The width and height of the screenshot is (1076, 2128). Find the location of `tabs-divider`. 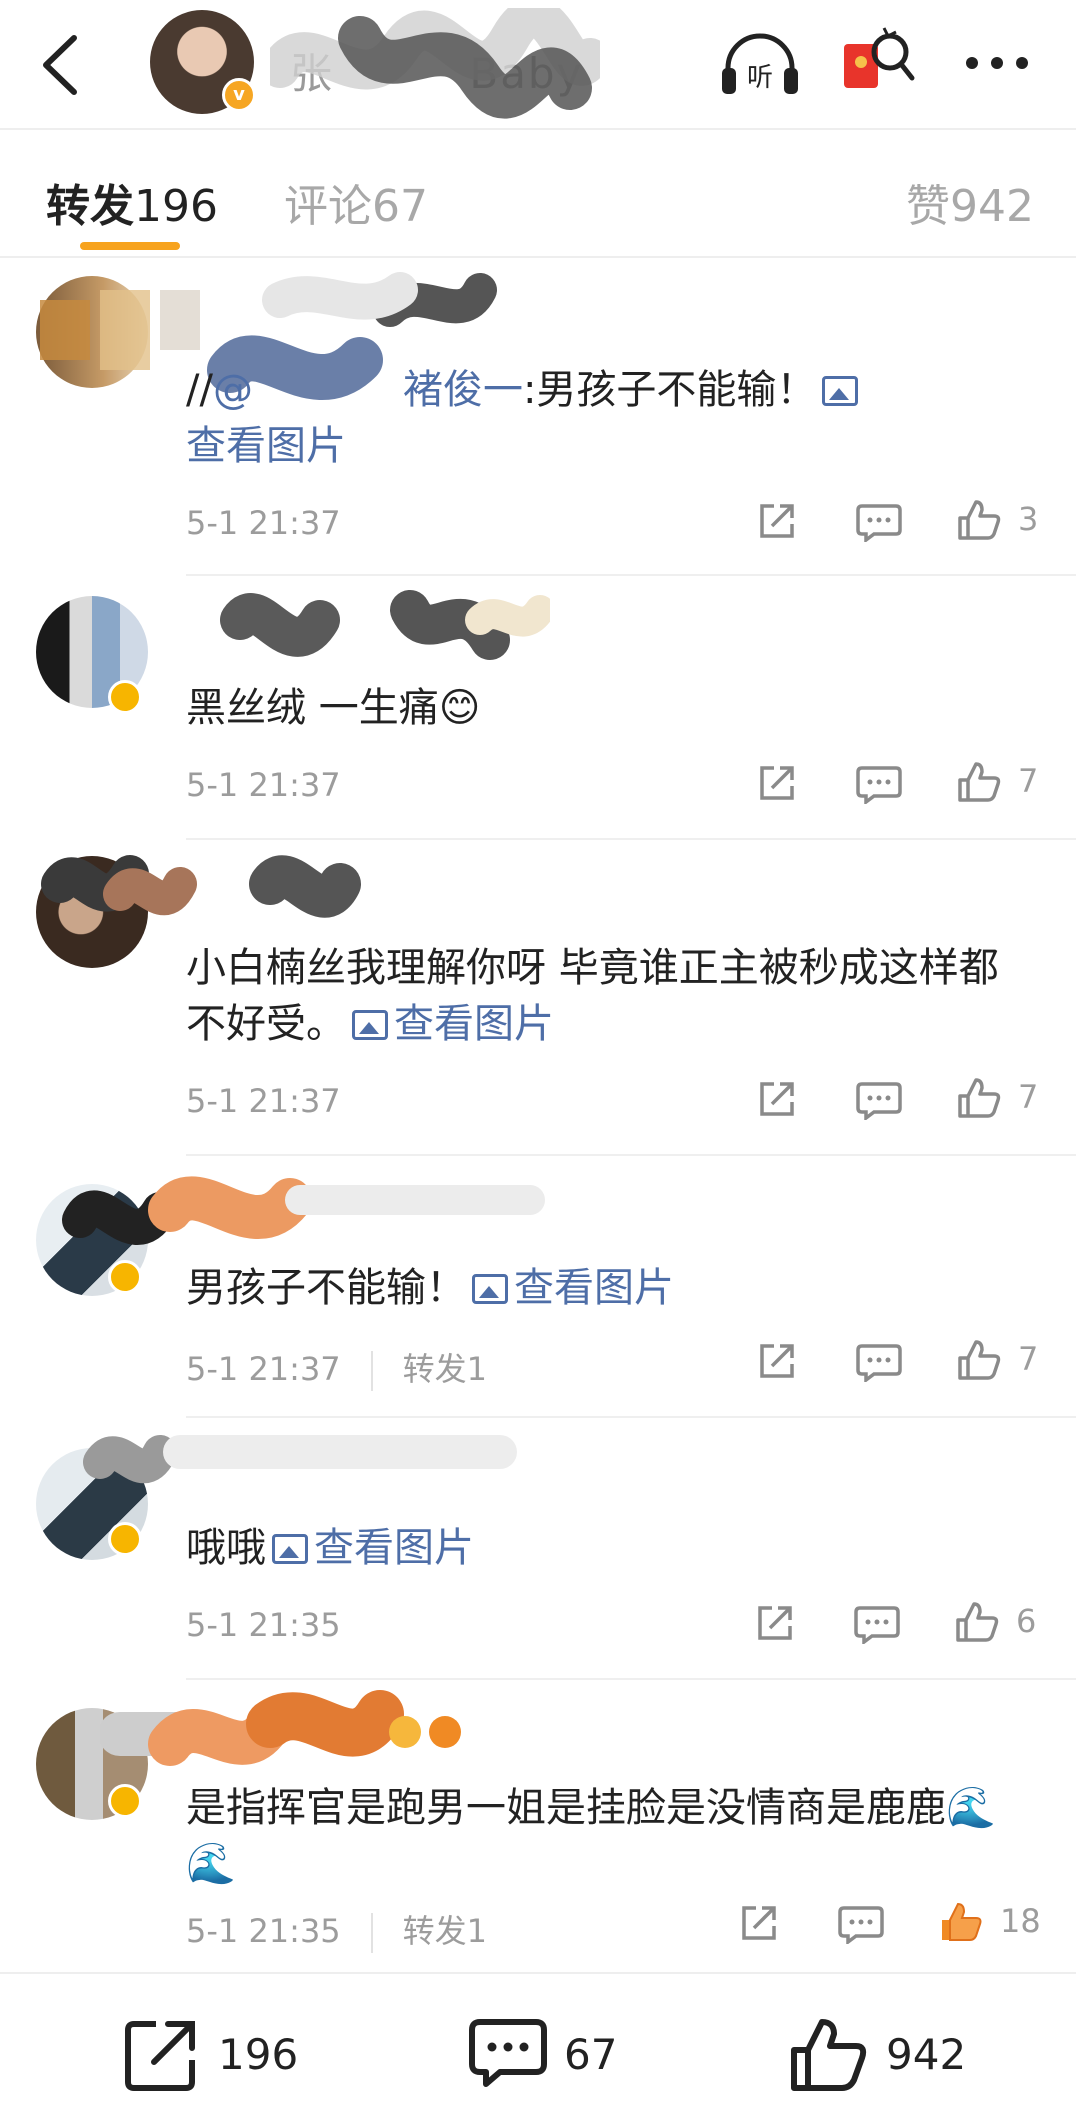

tabs-divider is located at coordinates (538, 257).